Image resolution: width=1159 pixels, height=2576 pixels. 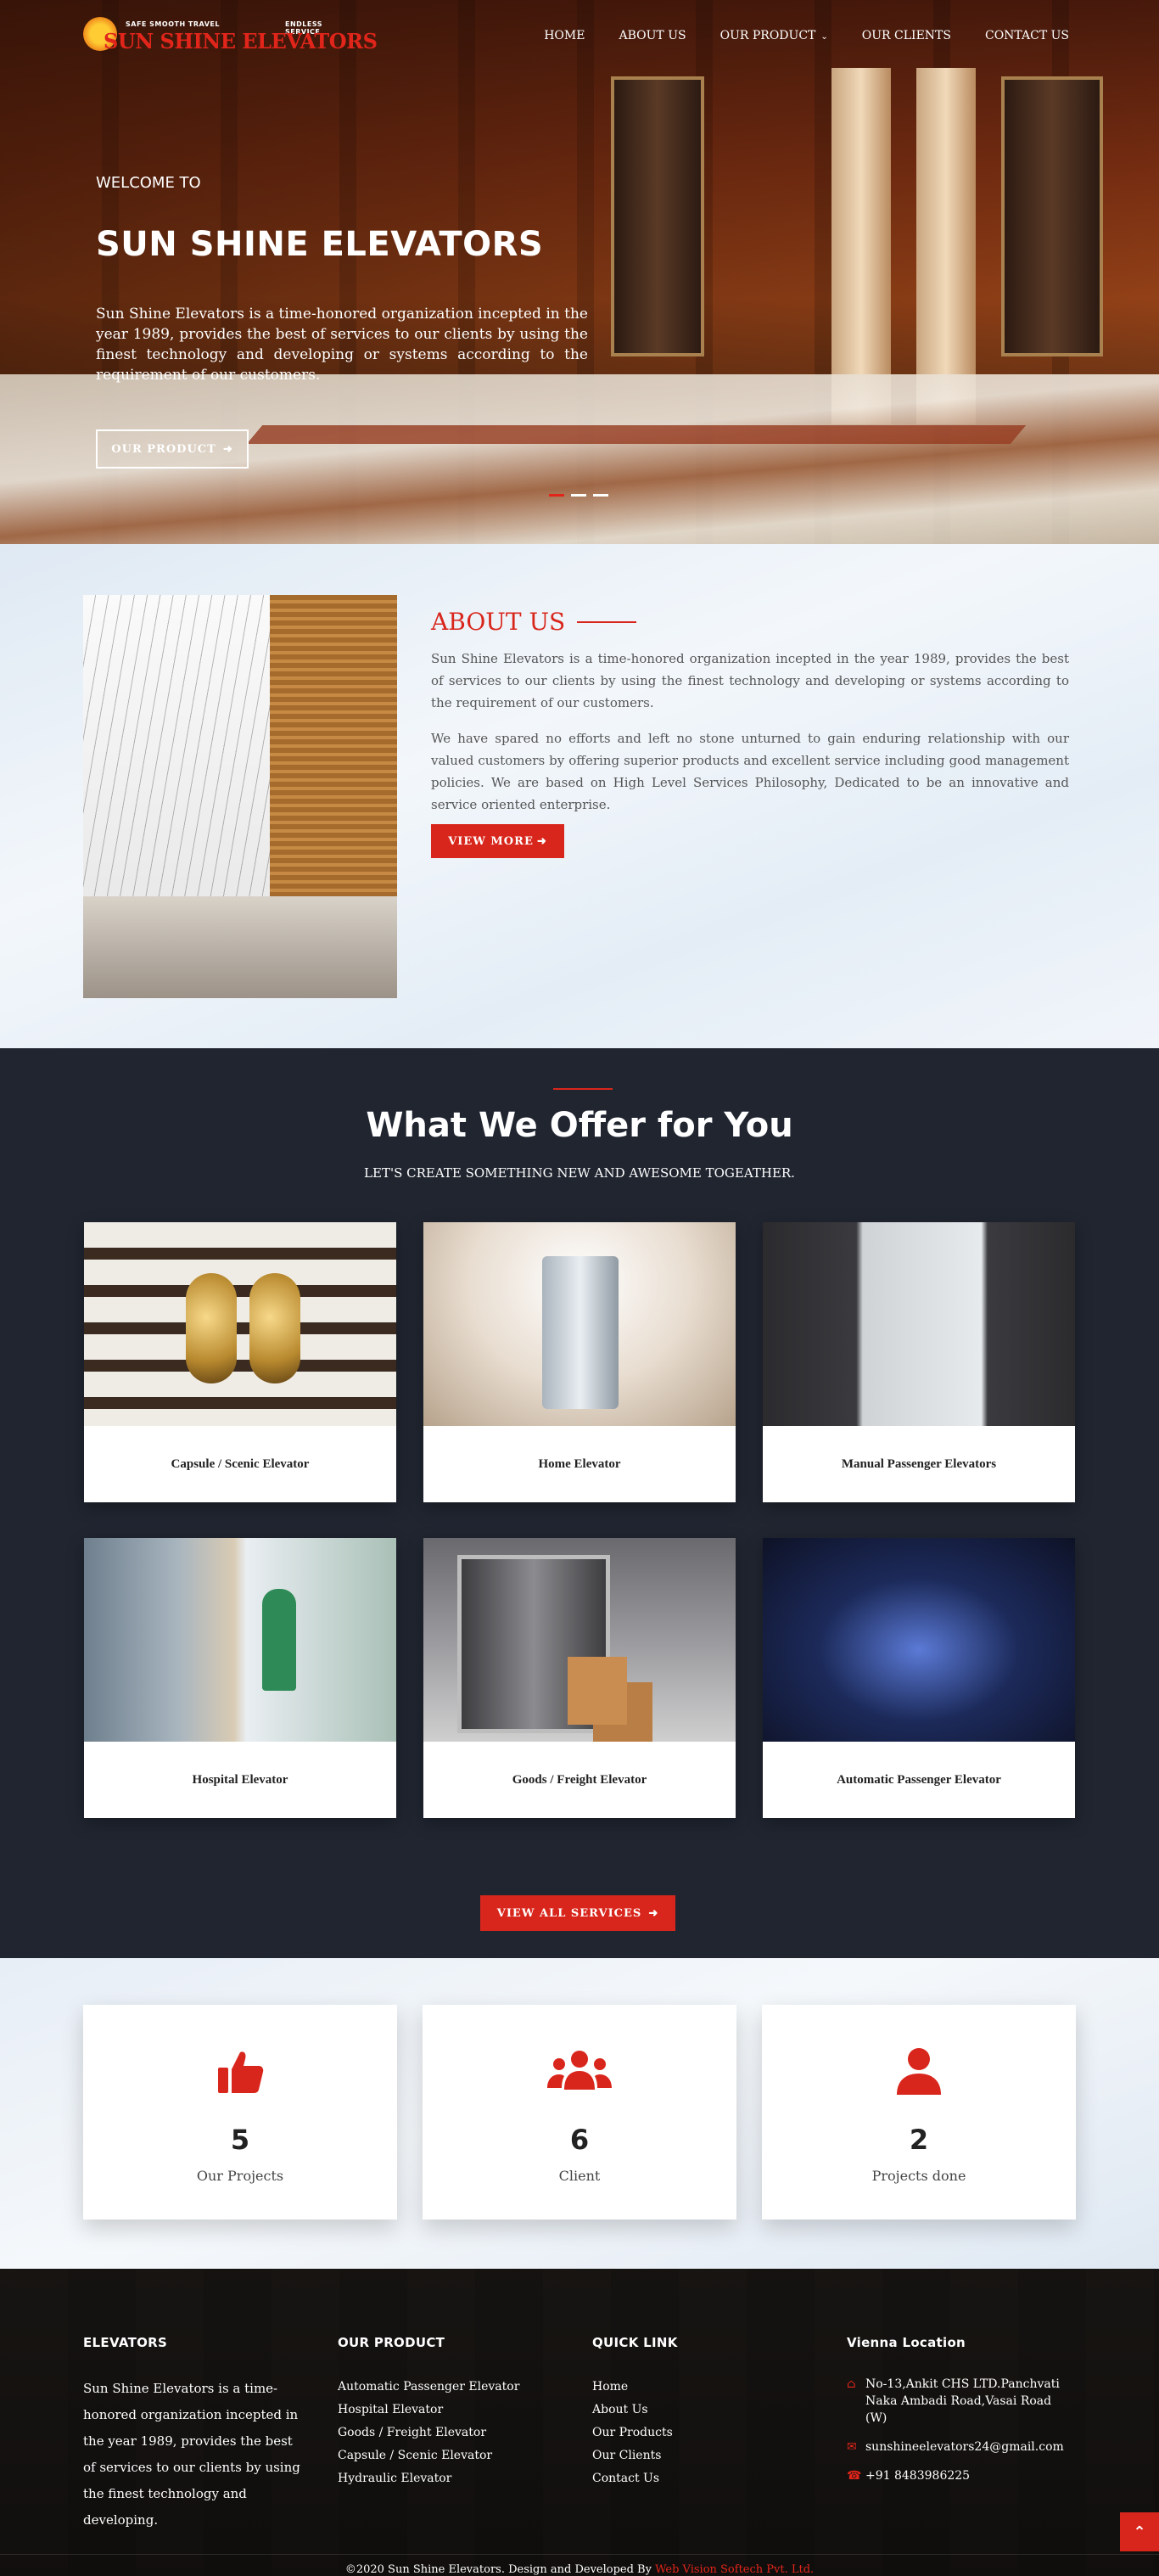 I want to click on stat-label: Client, so click(x=579, y=2176).